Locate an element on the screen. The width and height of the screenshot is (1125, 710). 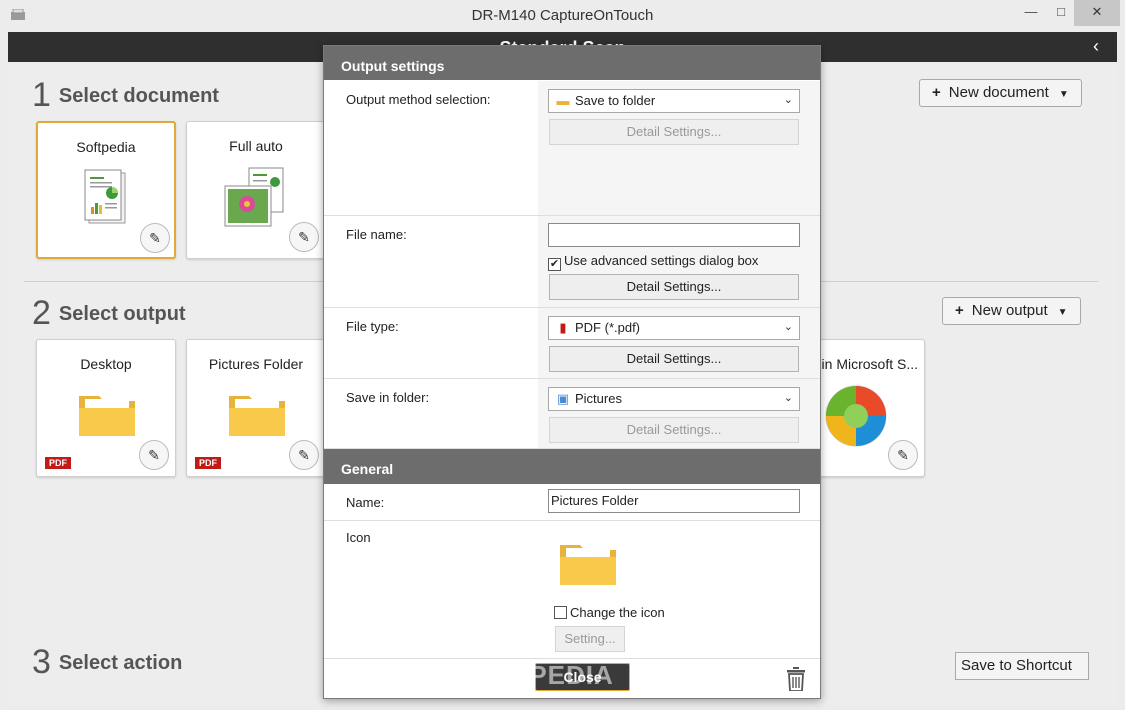
card-label: Softpedia is located at coordinates (106, 147).